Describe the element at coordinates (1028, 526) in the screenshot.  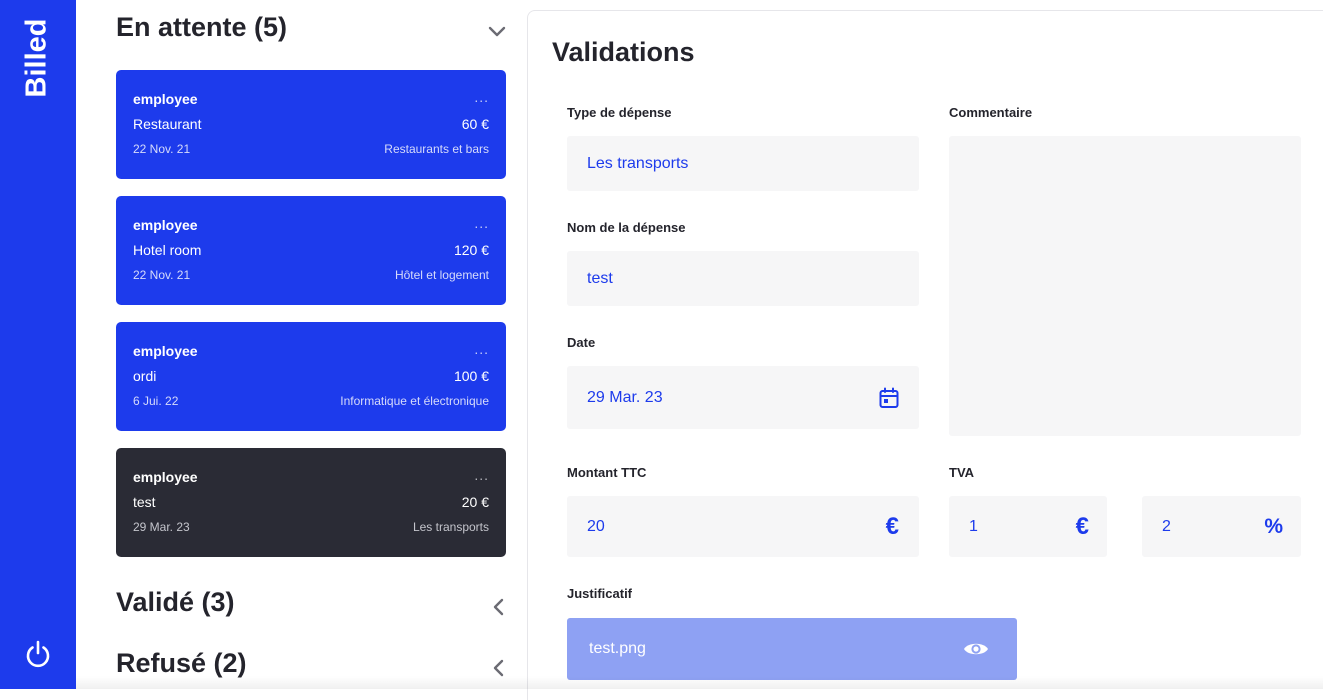
I see `tva-amount-field: 1 €` at that location.